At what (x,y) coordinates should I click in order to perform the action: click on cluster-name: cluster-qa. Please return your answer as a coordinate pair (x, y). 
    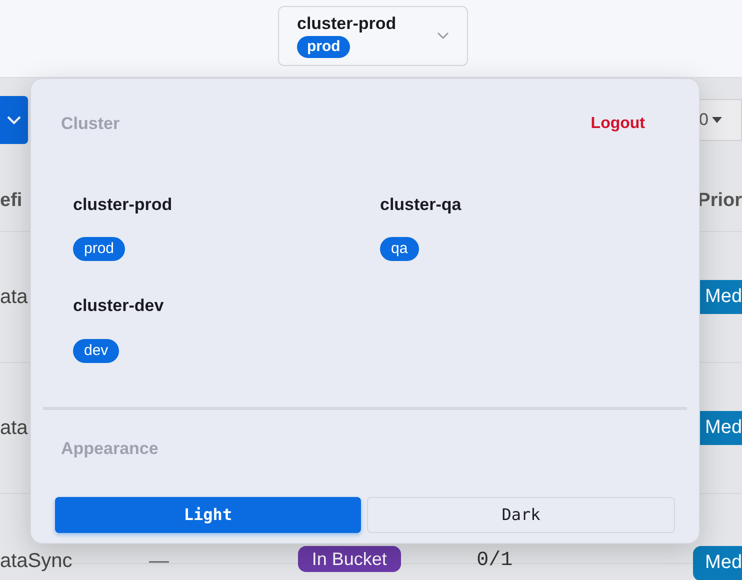
    Looking at the image, I should click on (421, 204).